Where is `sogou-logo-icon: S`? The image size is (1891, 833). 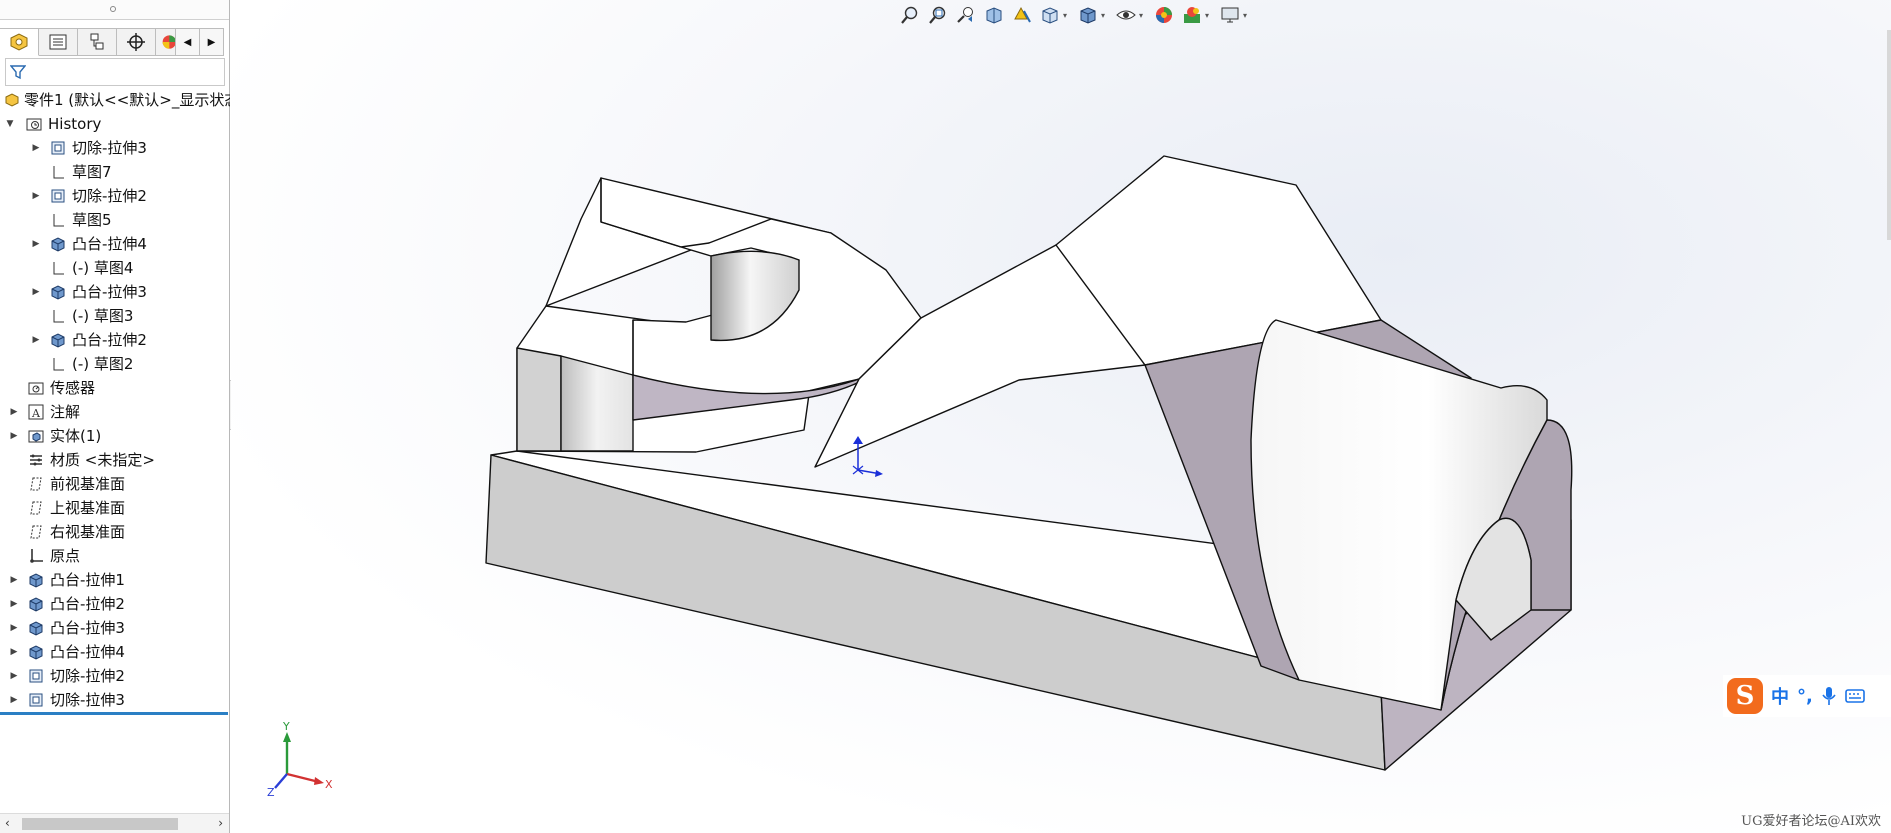 sogou-logo-icon: S is located at coordinates (1745, 696).